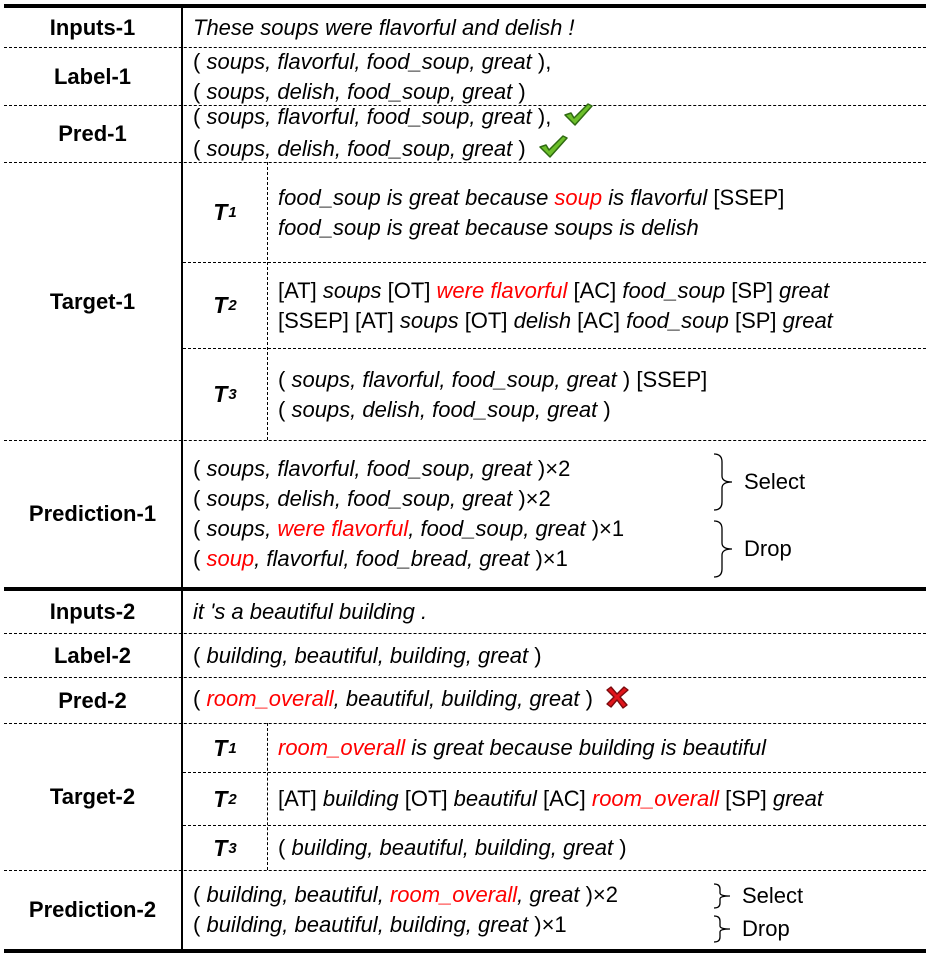 The image size is (930, 956). Describe the element at coordinates (465, 951) in the screenshot. I see `table-bottom-rule` at that location.